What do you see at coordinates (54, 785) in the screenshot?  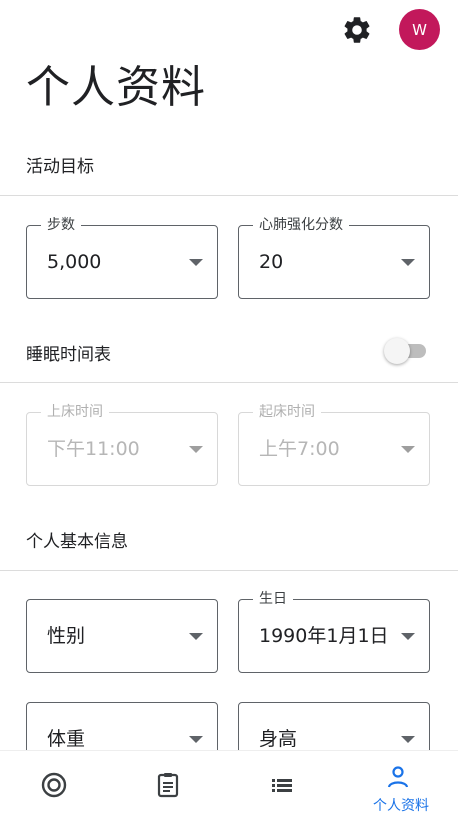 I see `activity-ring-icon` at bounding box center [54, 785].